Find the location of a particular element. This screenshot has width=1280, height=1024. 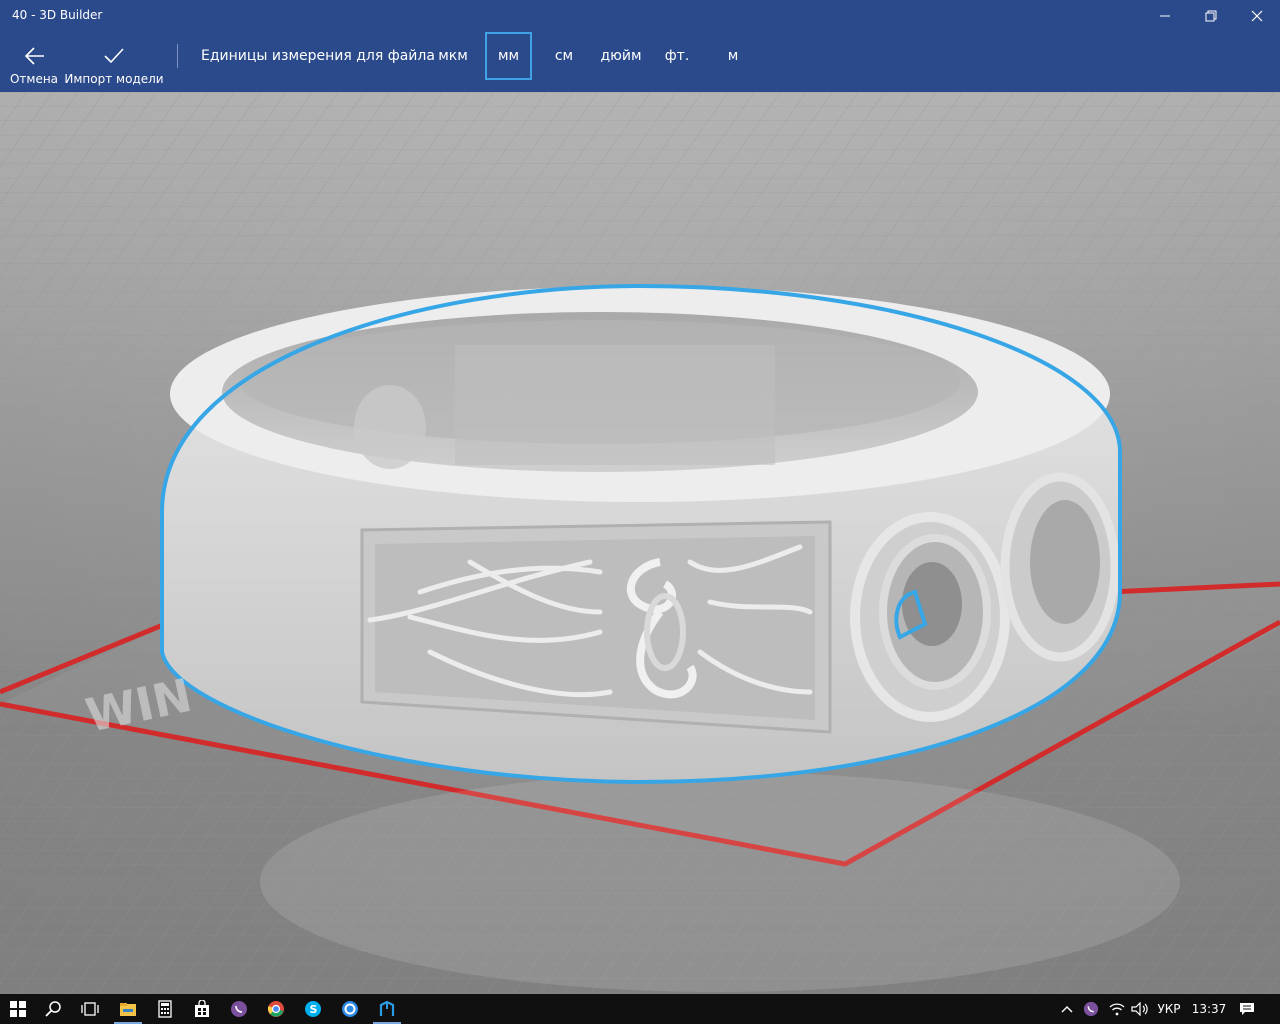

unit-option-mm: мм is located at coordinates (508, 56).